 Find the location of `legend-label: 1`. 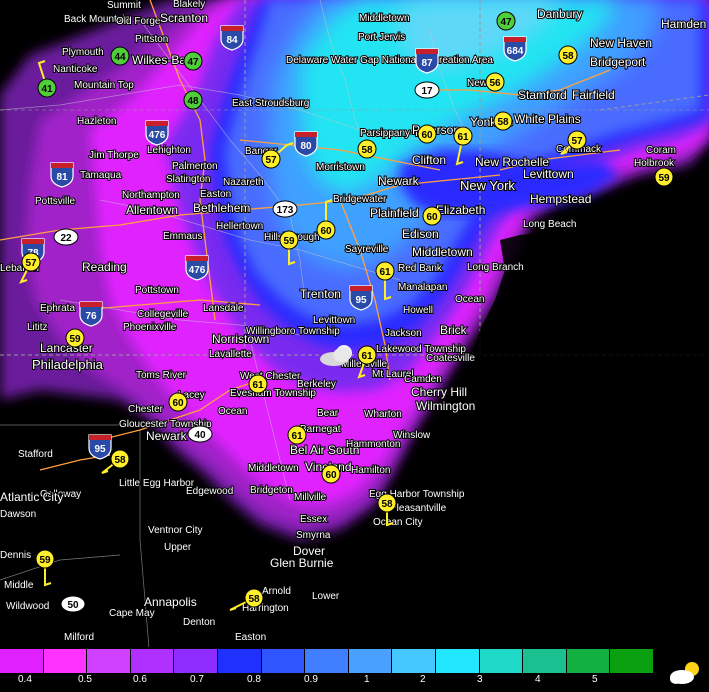

legend-label: 1 is located at coordinates (367, 679).